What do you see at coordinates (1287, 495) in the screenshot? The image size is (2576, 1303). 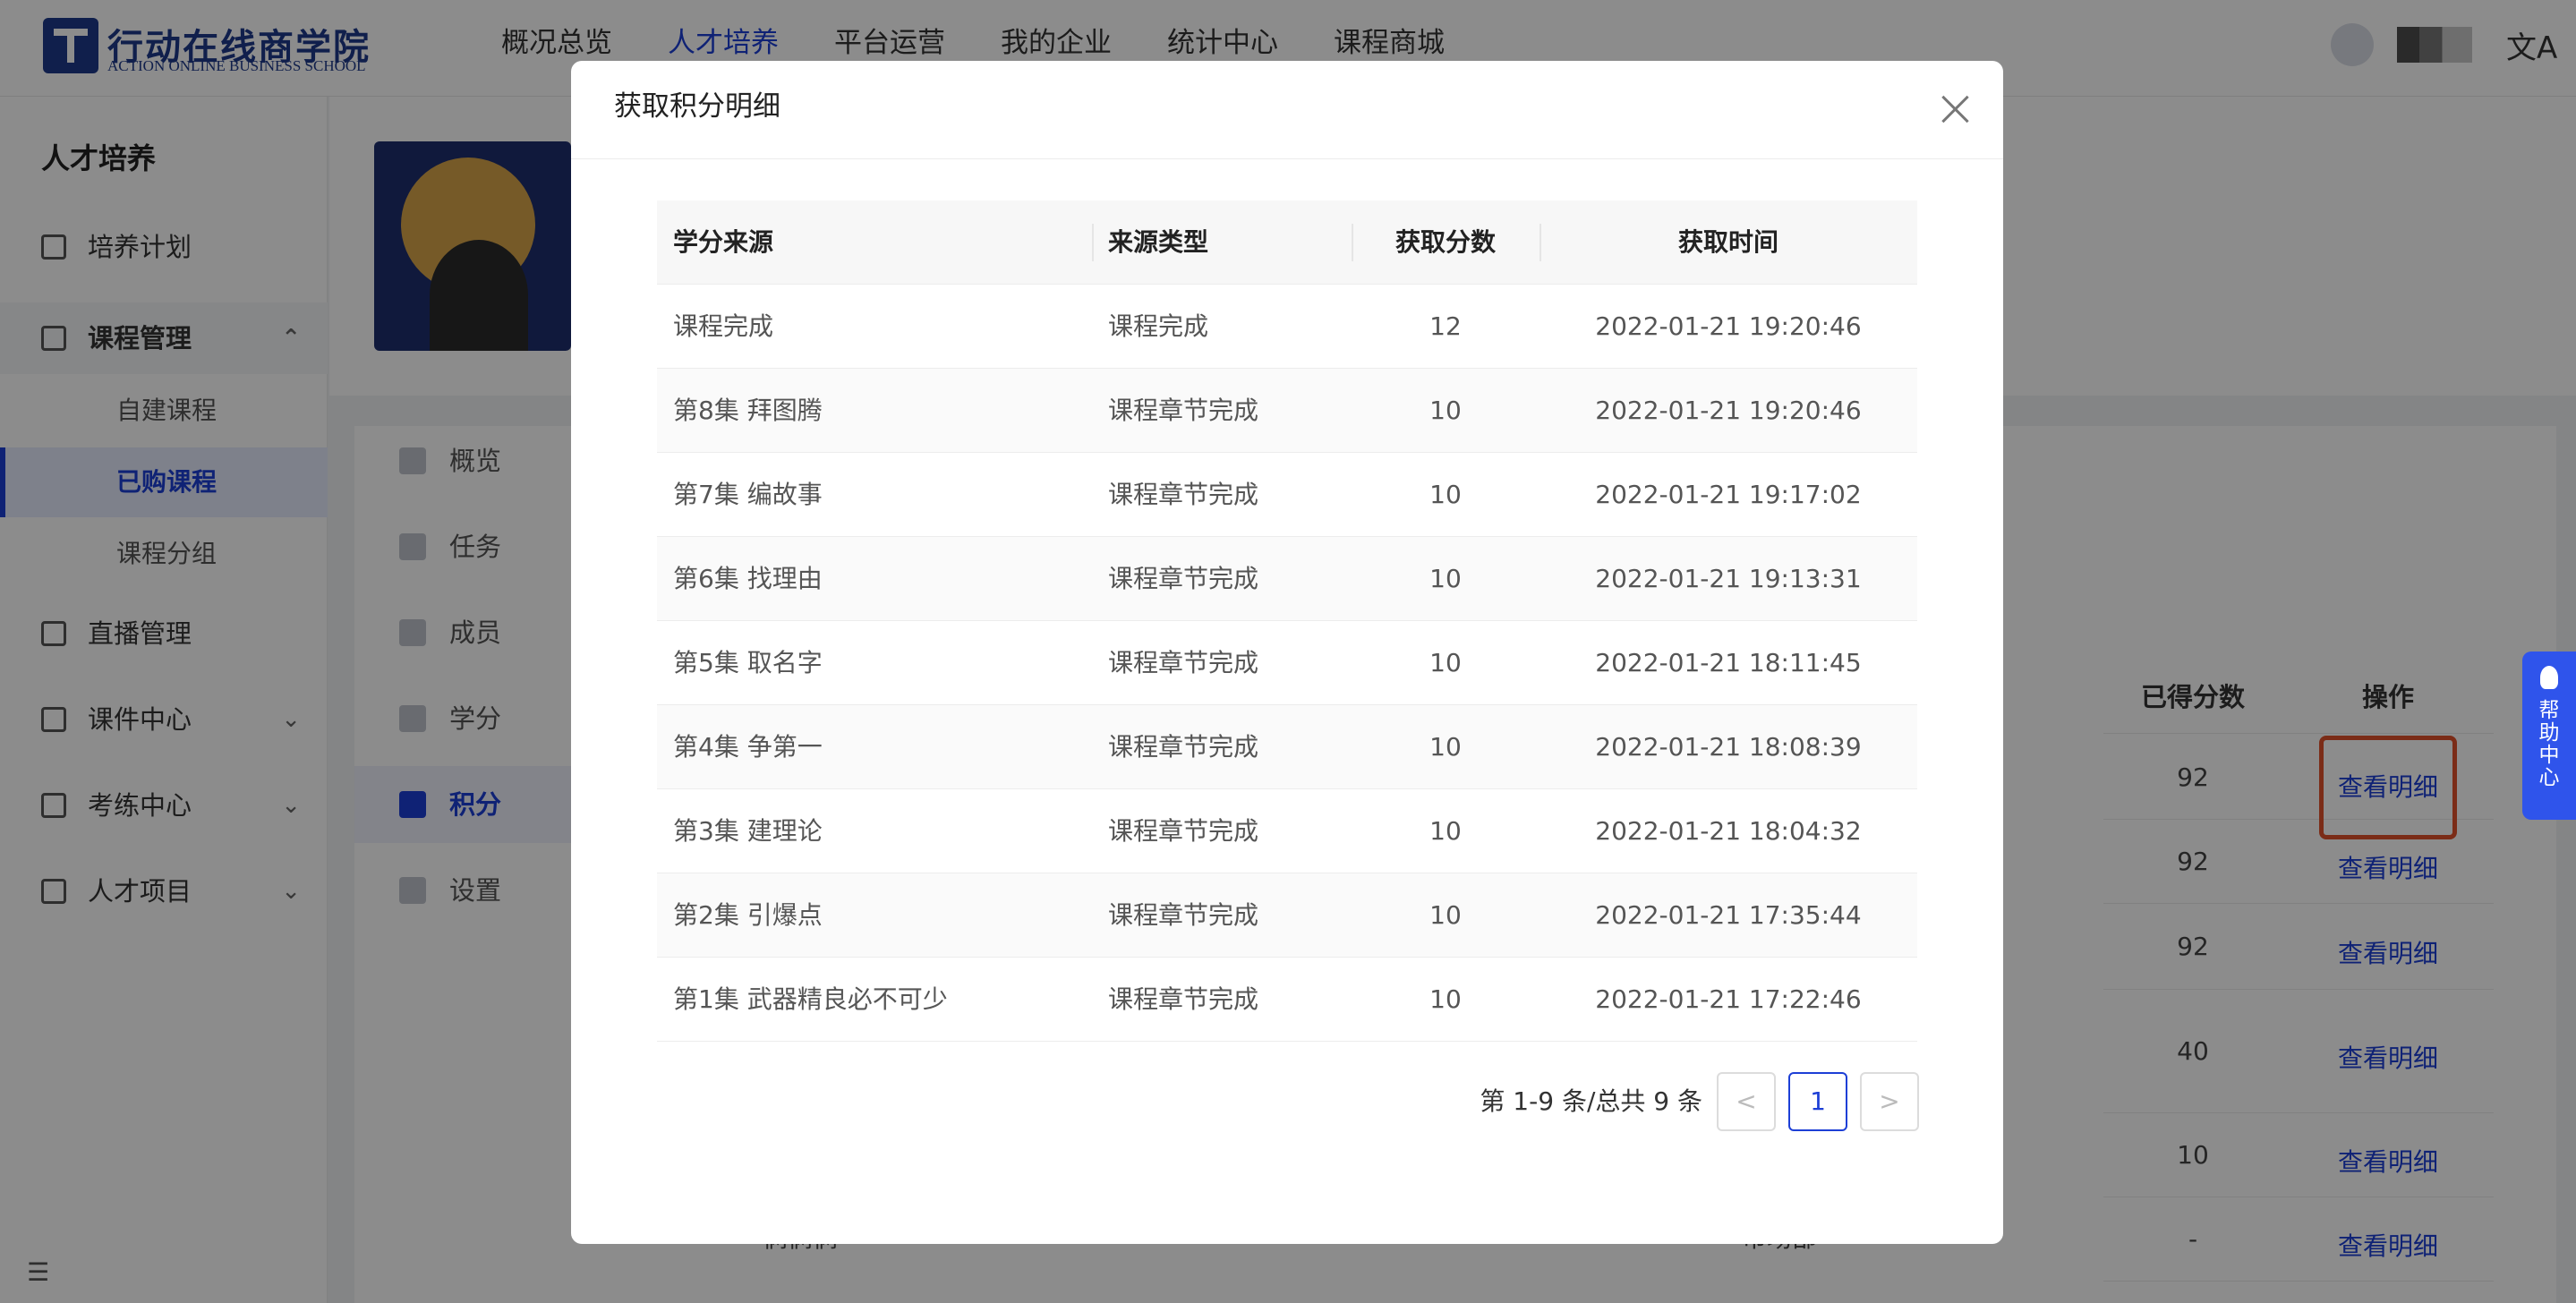 I see `table-row: 第7集 编故事 课程章节完成 10 2022-01-21 19:17:02` at bounding box center [1287, 495].